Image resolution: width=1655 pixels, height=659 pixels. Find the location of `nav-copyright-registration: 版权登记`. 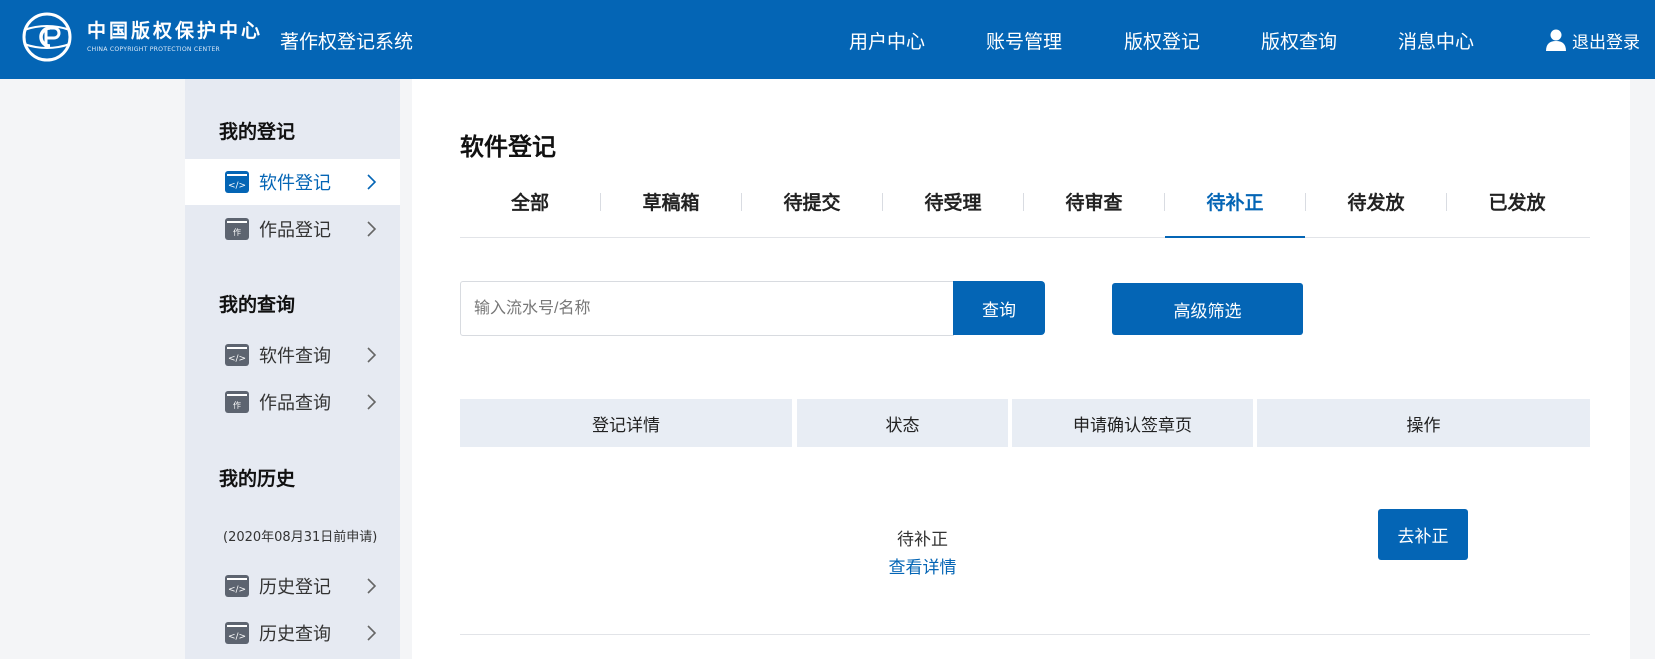

nav-copyright-registration: 版权登记 is located at coordinates (1162, 40).